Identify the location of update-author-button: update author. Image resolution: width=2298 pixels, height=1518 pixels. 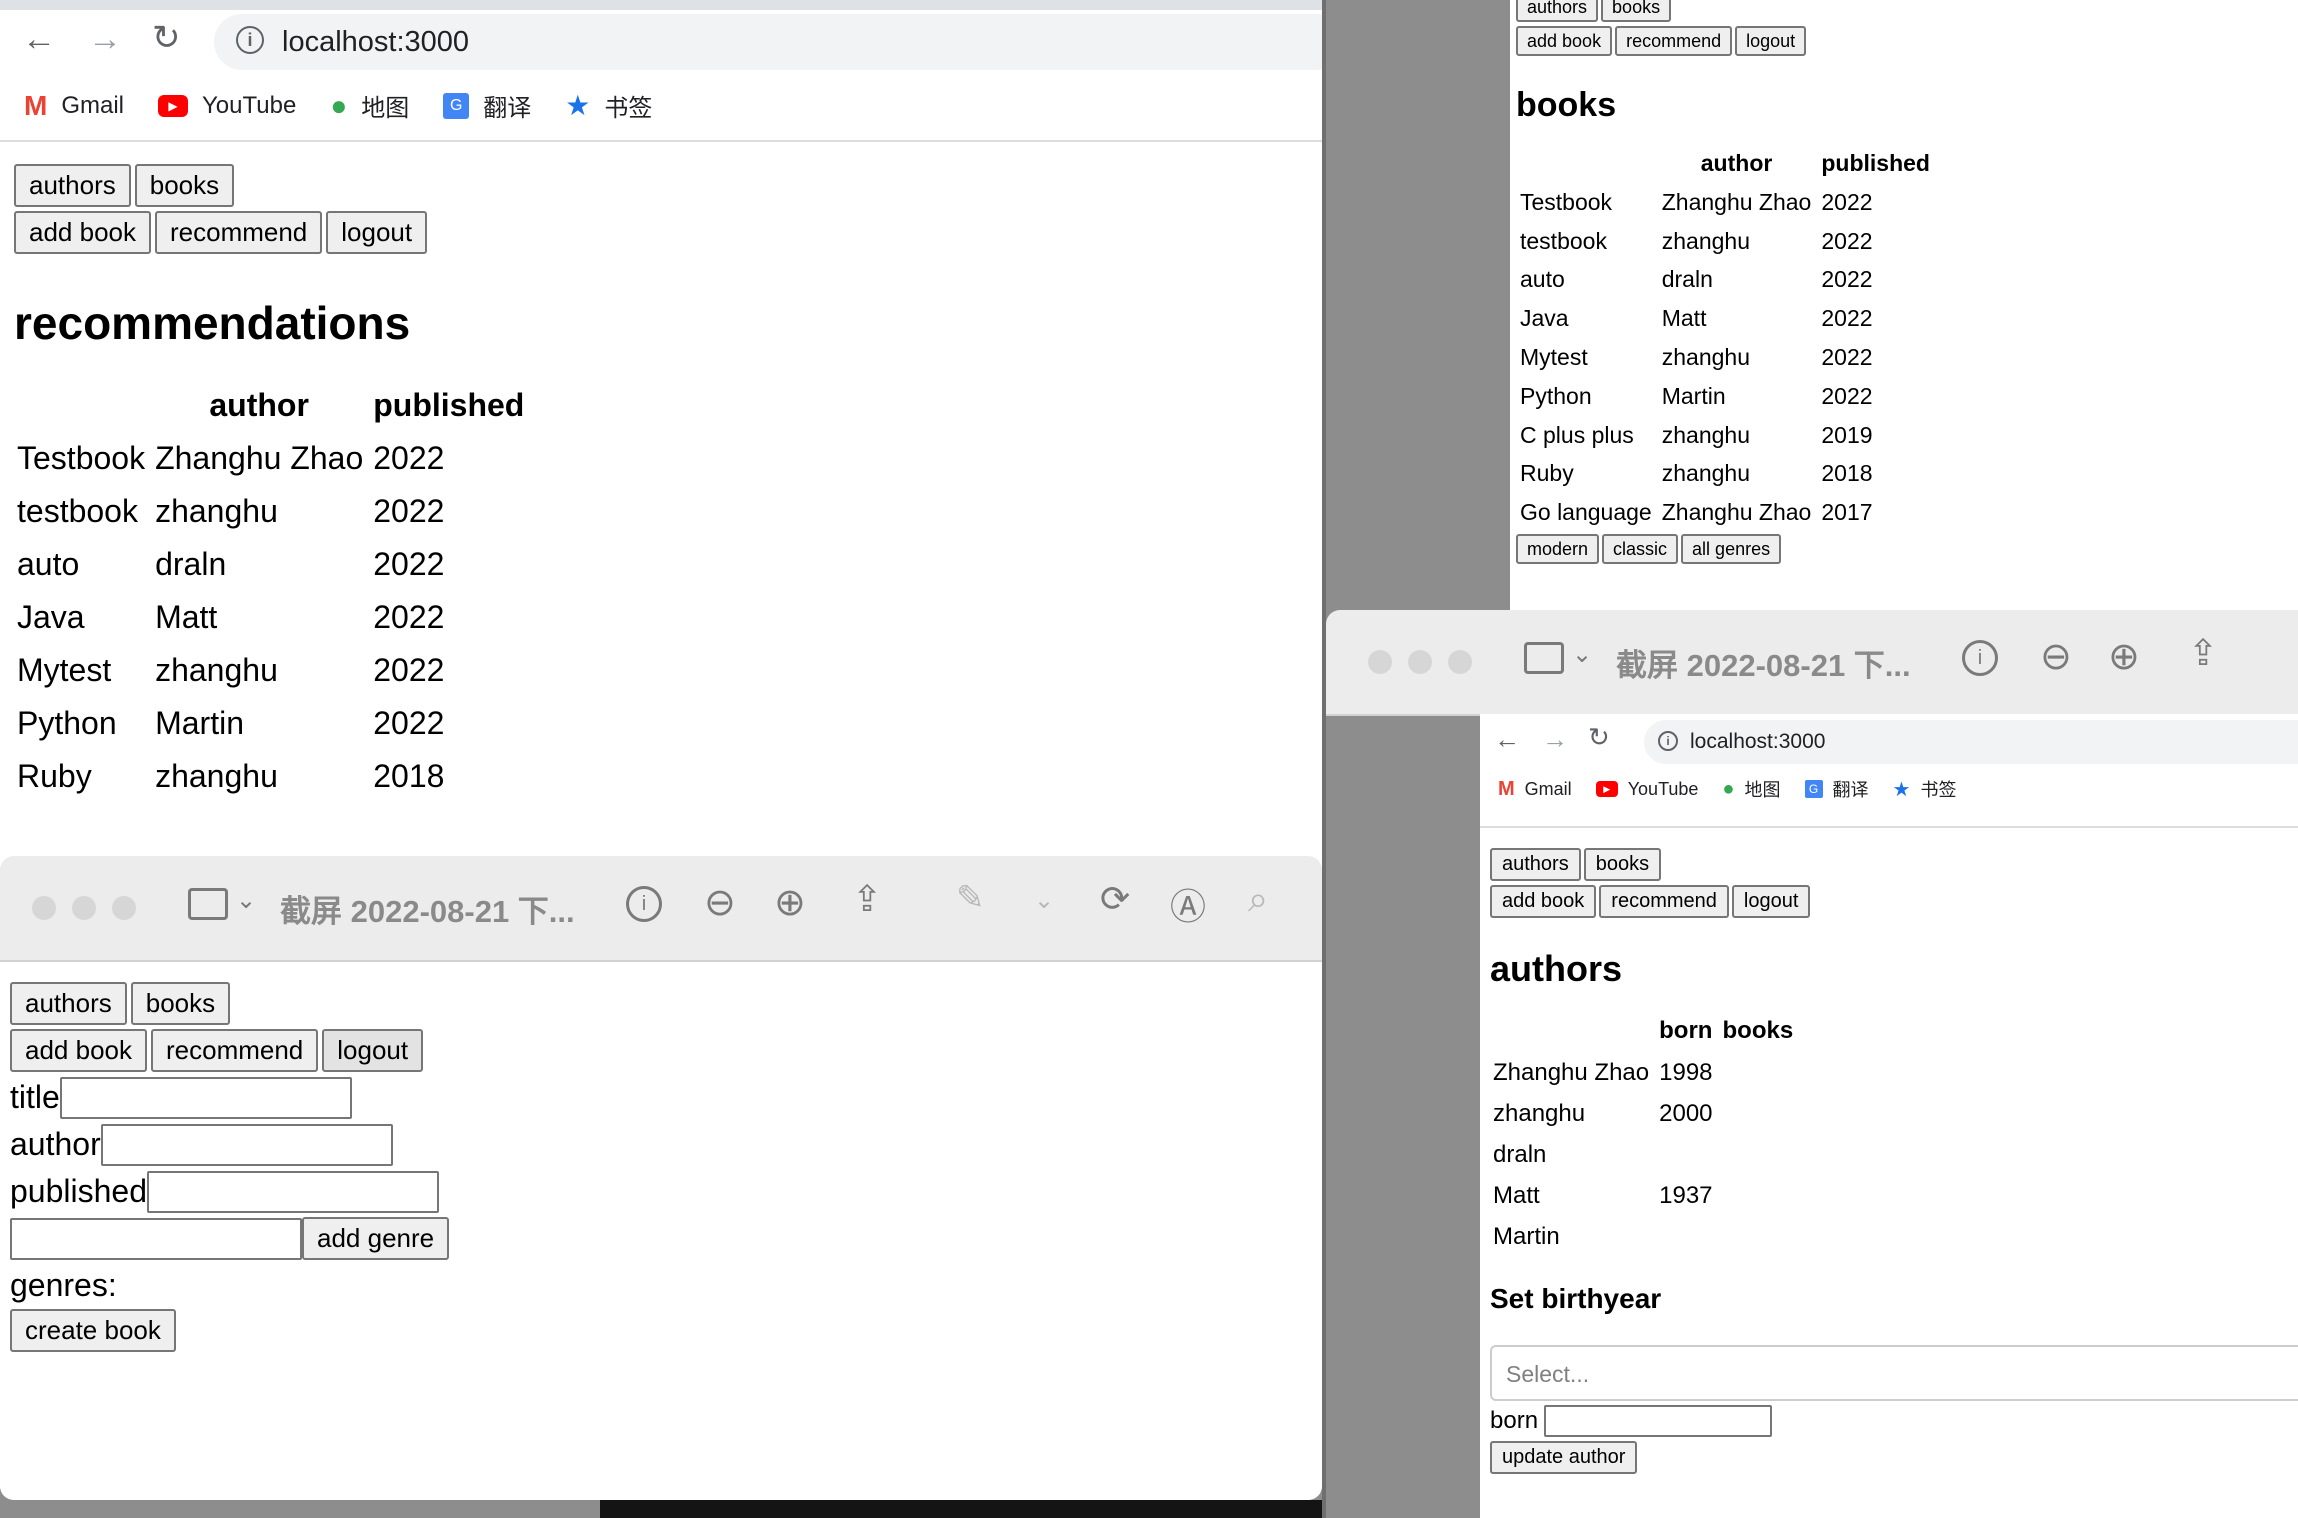
(1564, 1457).